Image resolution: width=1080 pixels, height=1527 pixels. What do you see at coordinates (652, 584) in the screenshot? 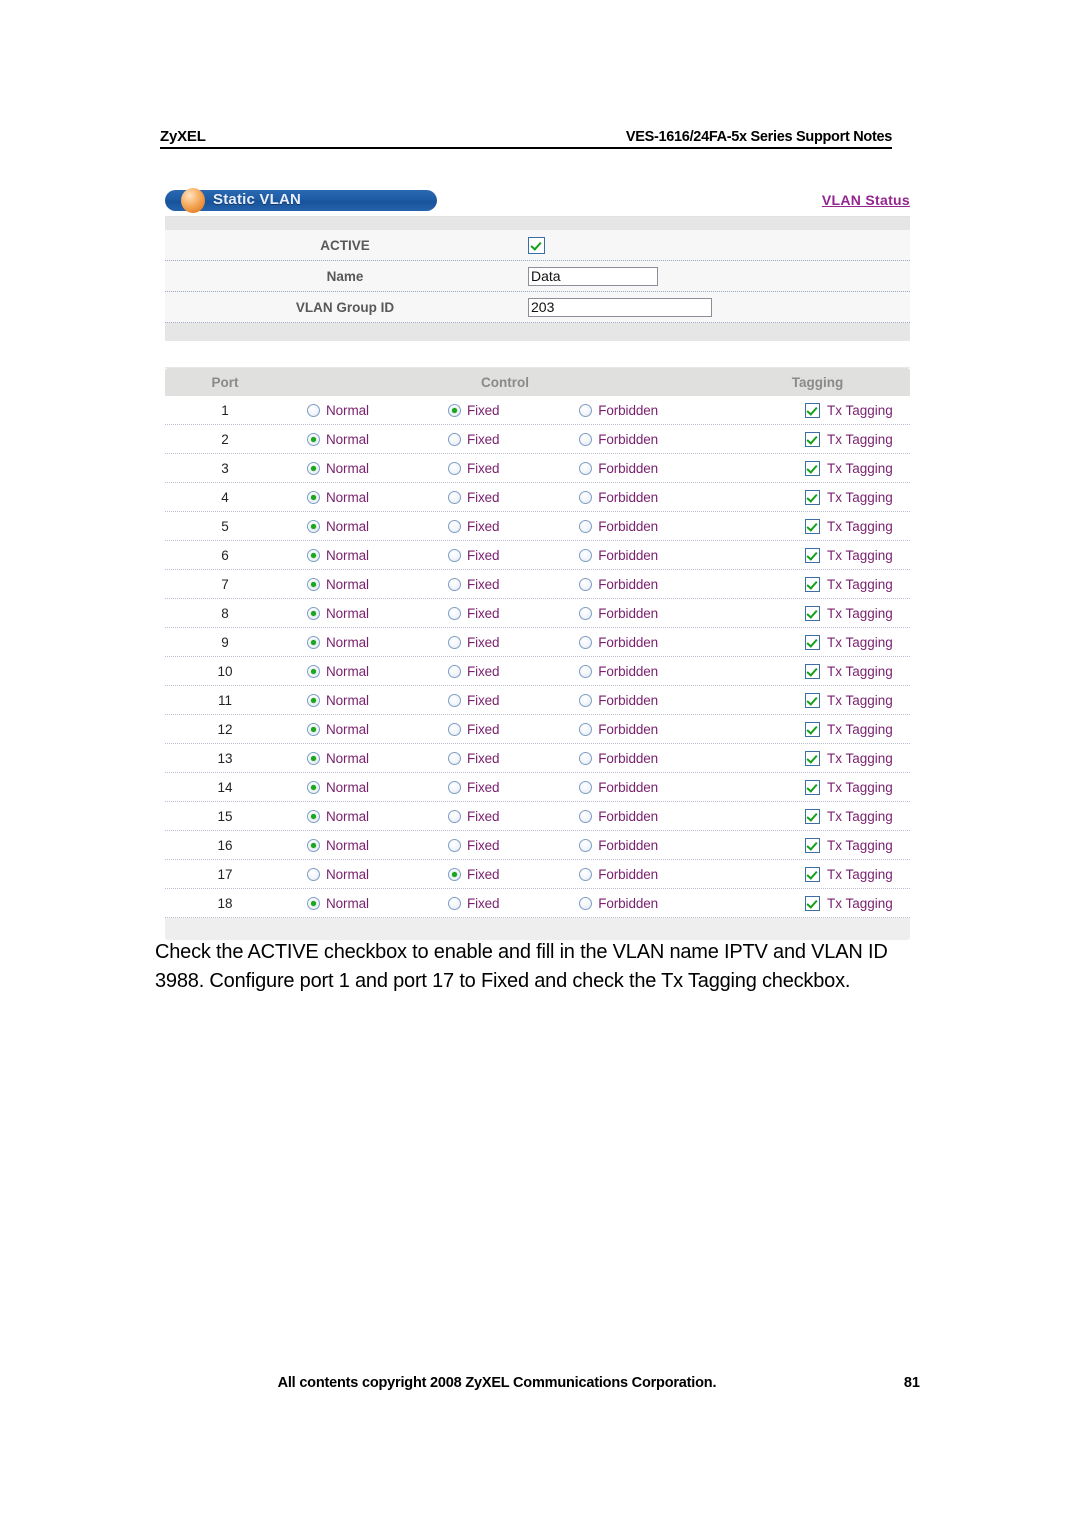
I see `radio-option-forbidden-port-7: Forbidden` at bounding box center [652, 584].